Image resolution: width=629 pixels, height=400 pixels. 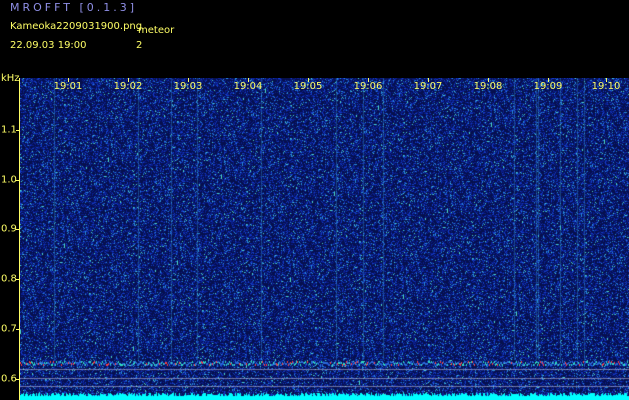 What do you see at coordinates (9, 180) in the screenshot?
I see `frequency-tick-label: 1.0` at bounding box center [9, 180].